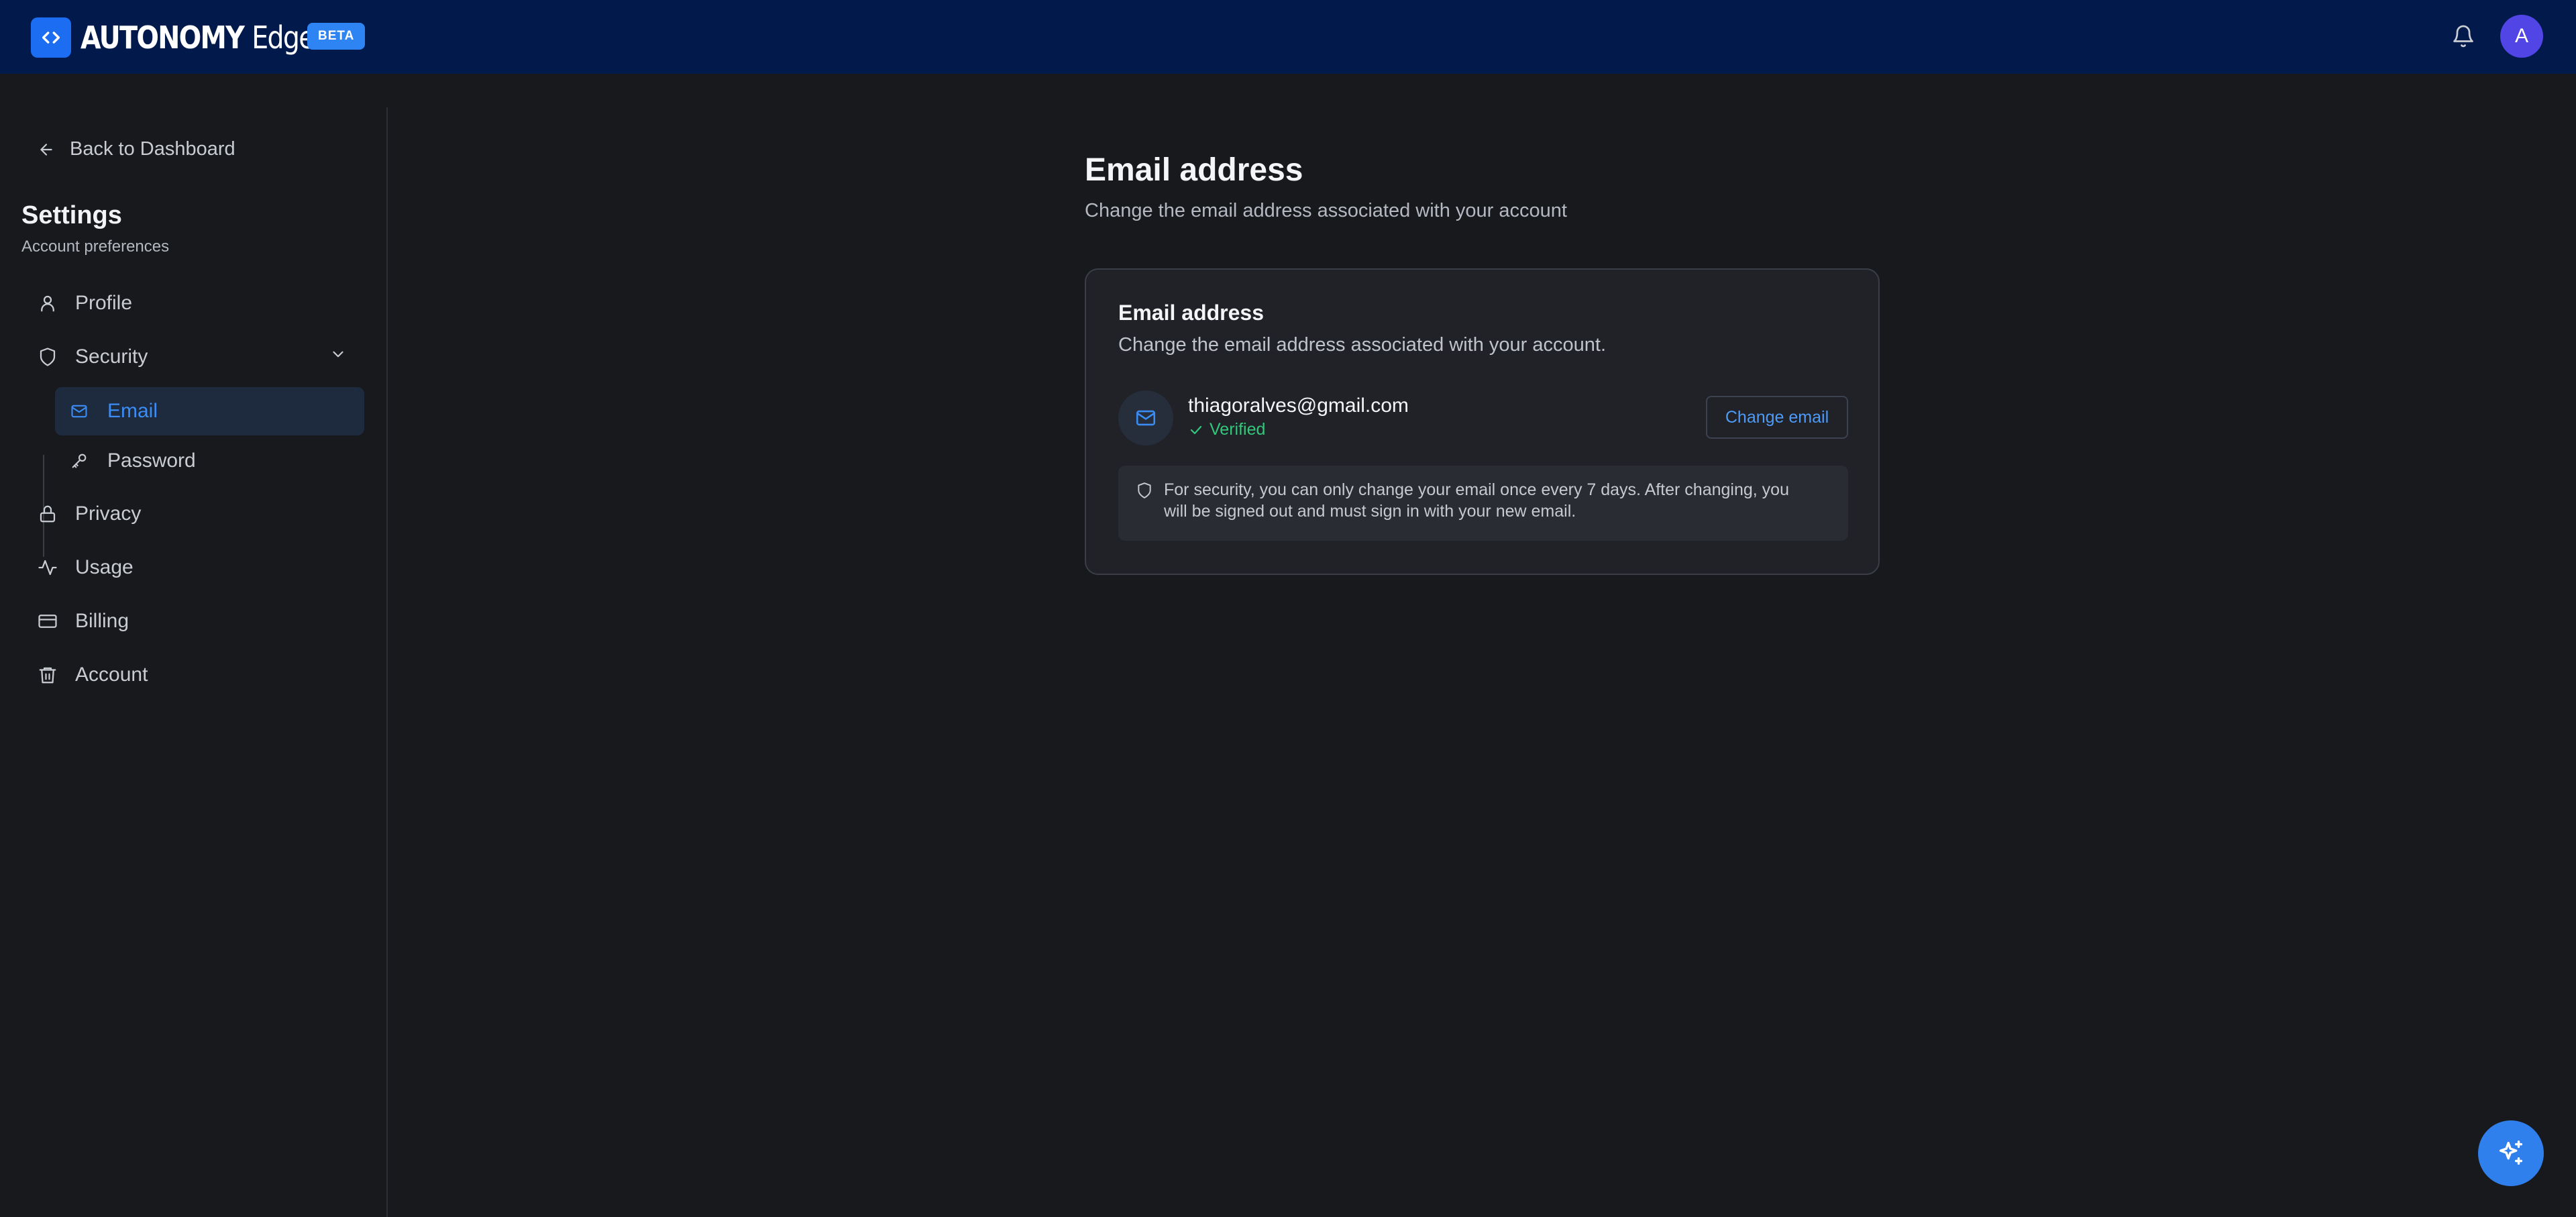 The width and height of the screenshot is (2576, 1217). I want to click on sidebar-subitem-label: Password, so click(151, 460).